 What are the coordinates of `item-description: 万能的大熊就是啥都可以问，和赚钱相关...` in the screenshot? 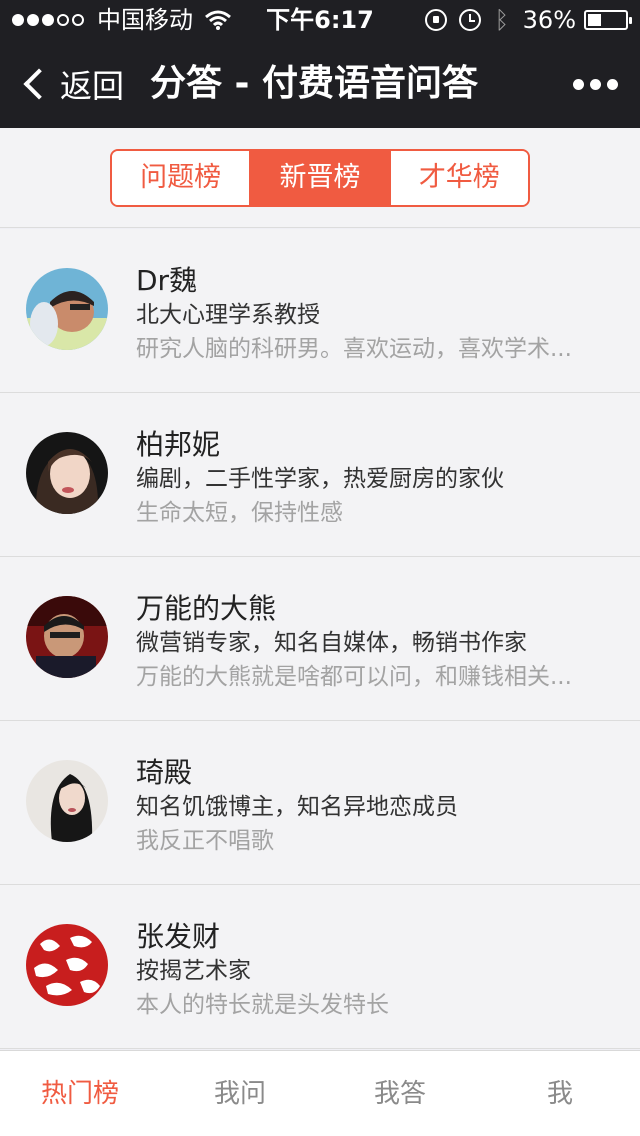 It's located at (354, 677).